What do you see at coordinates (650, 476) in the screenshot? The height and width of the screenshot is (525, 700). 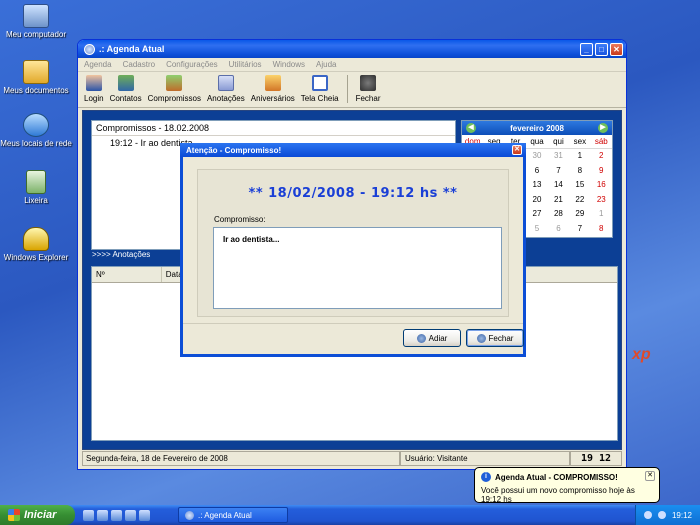 I see `balloon-close-button: ✕` at bounding box center [650, 476].